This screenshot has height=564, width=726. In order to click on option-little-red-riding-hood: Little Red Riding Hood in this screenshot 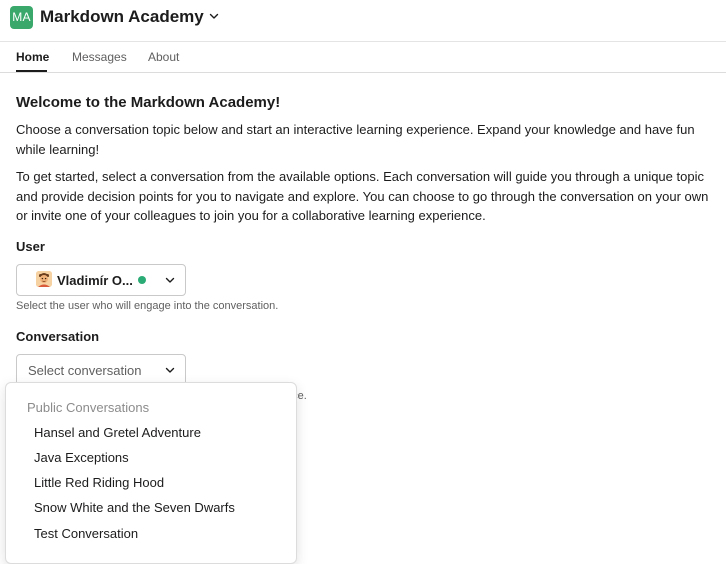, I will do `click(99, 482)`.